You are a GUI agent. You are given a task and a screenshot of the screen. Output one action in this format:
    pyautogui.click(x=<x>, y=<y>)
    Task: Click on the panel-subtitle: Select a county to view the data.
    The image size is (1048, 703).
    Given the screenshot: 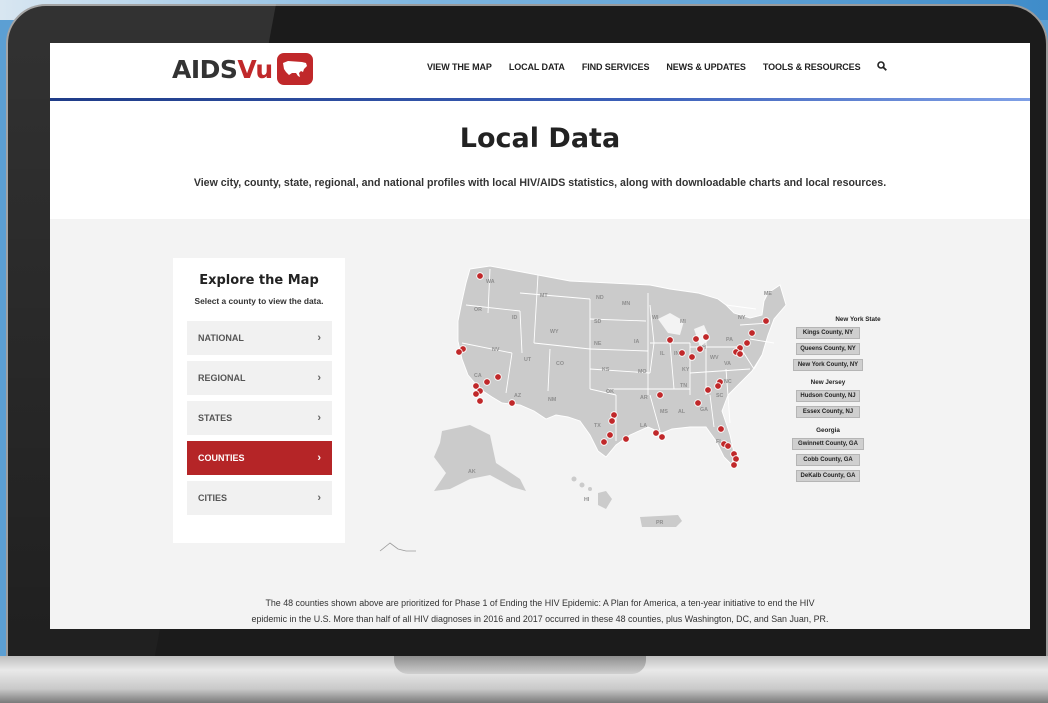 What is the action you would take?
    pyautogui.click(x=259, y=301)
    